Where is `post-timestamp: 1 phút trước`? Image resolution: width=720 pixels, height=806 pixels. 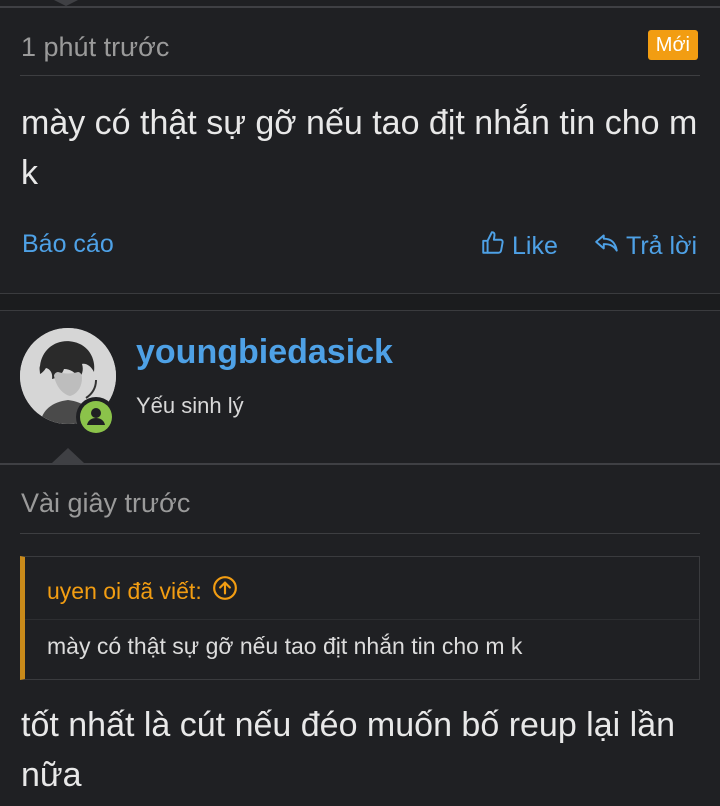
post-timestamp: 1 phút trước is located at coordinates (95, 47).